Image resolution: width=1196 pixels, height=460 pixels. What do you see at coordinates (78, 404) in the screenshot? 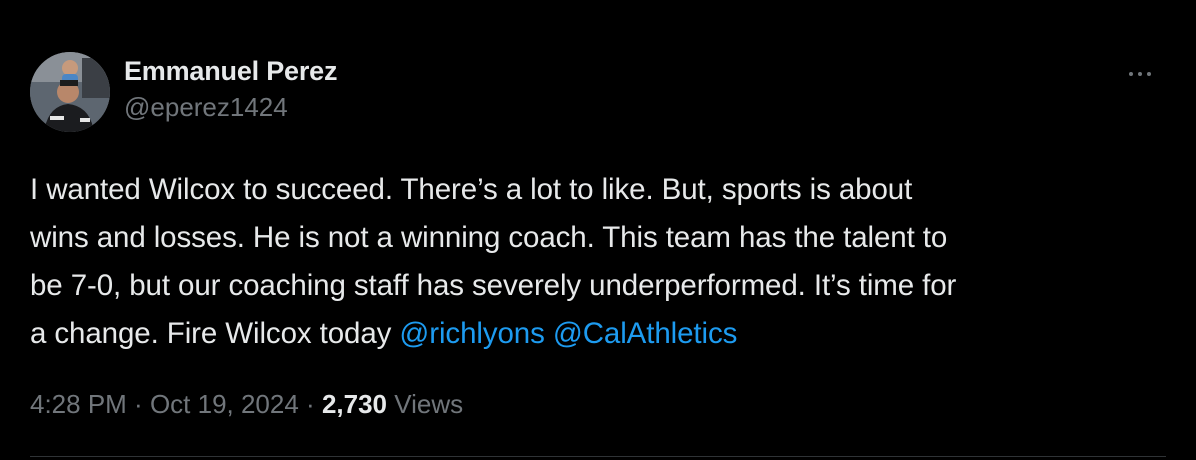
I see `tweet-time: 4:28 PM` at bounding box center [78, 404].